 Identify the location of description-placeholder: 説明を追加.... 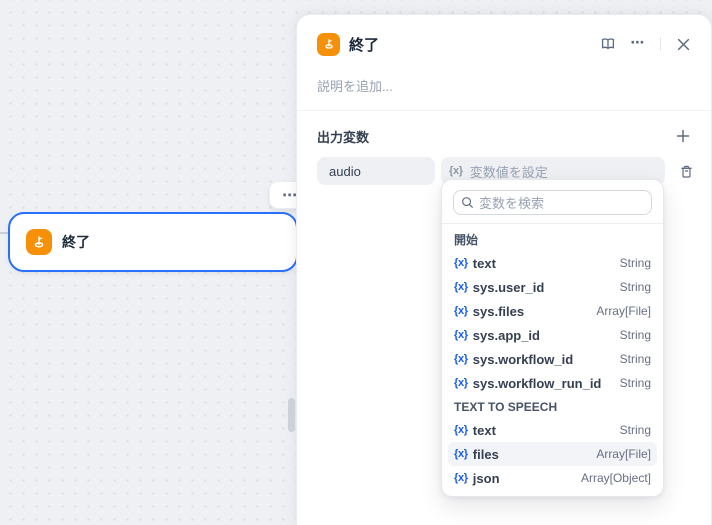
(355, 86).